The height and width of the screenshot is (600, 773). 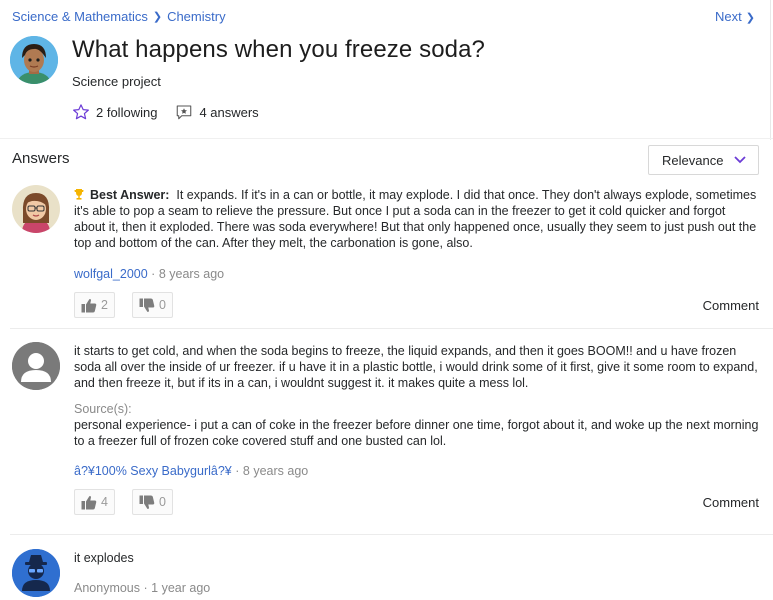 I want to click on upvote-button: 4, so click(x=94, y=502).